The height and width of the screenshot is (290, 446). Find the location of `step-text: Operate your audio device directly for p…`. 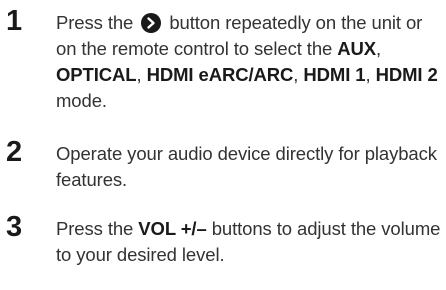

step-text: Operate your audio device directly for p… is located at coordinates (246, 166).